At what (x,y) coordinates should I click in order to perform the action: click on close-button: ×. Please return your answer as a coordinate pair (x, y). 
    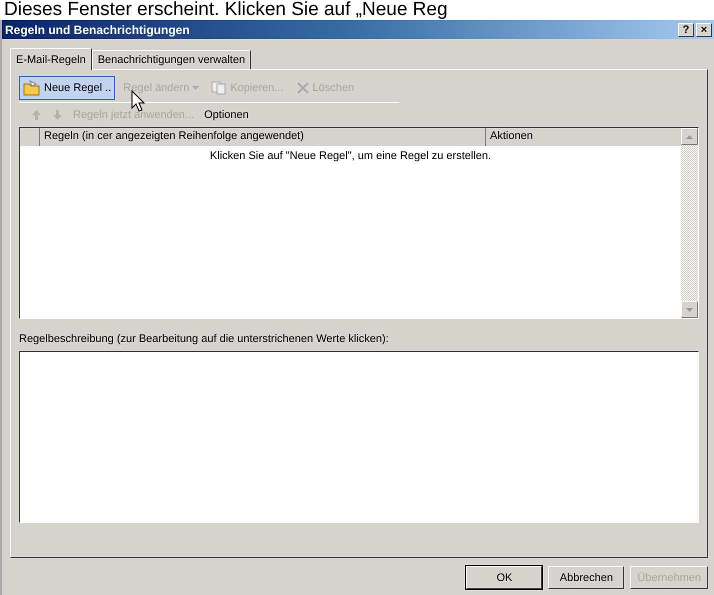
    Looking at the image, I should click on (704, 29).